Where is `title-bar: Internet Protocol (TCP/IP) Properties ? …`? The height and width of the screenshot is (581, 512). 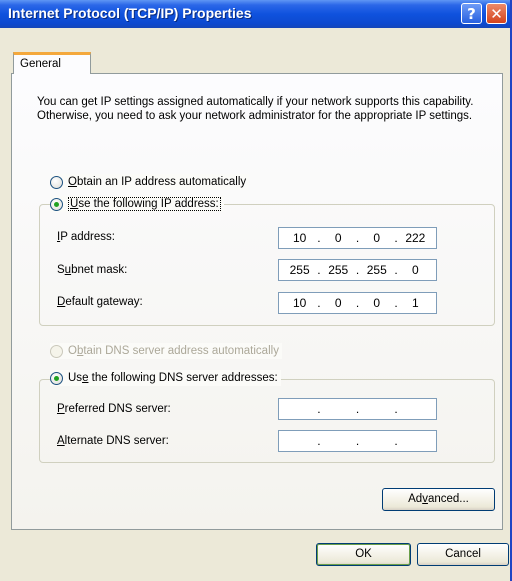
title-bar: Internet Protocol (TCP/IP) Properties ? … is located at coordinates (255, 14).